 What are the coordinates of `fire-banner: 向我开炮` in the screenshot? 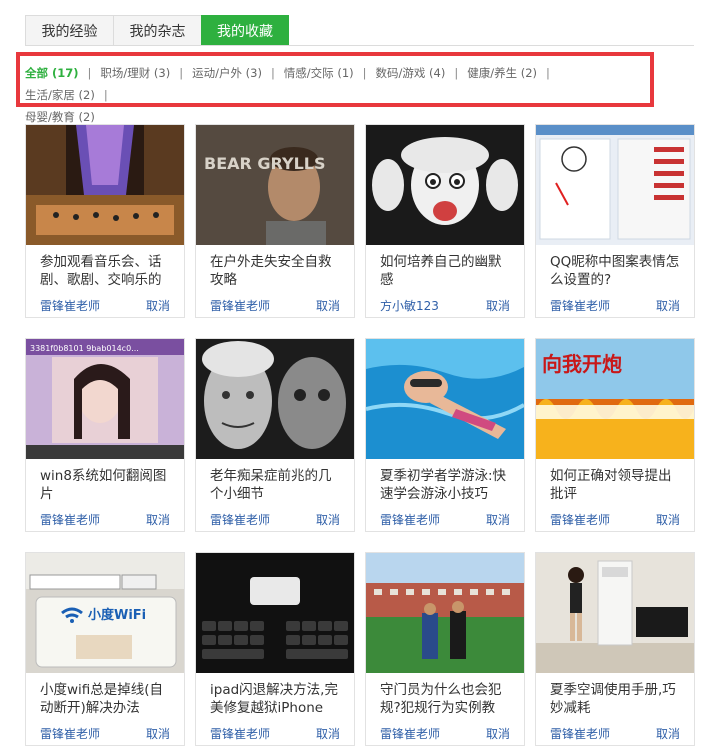 It's located at (615, 399).